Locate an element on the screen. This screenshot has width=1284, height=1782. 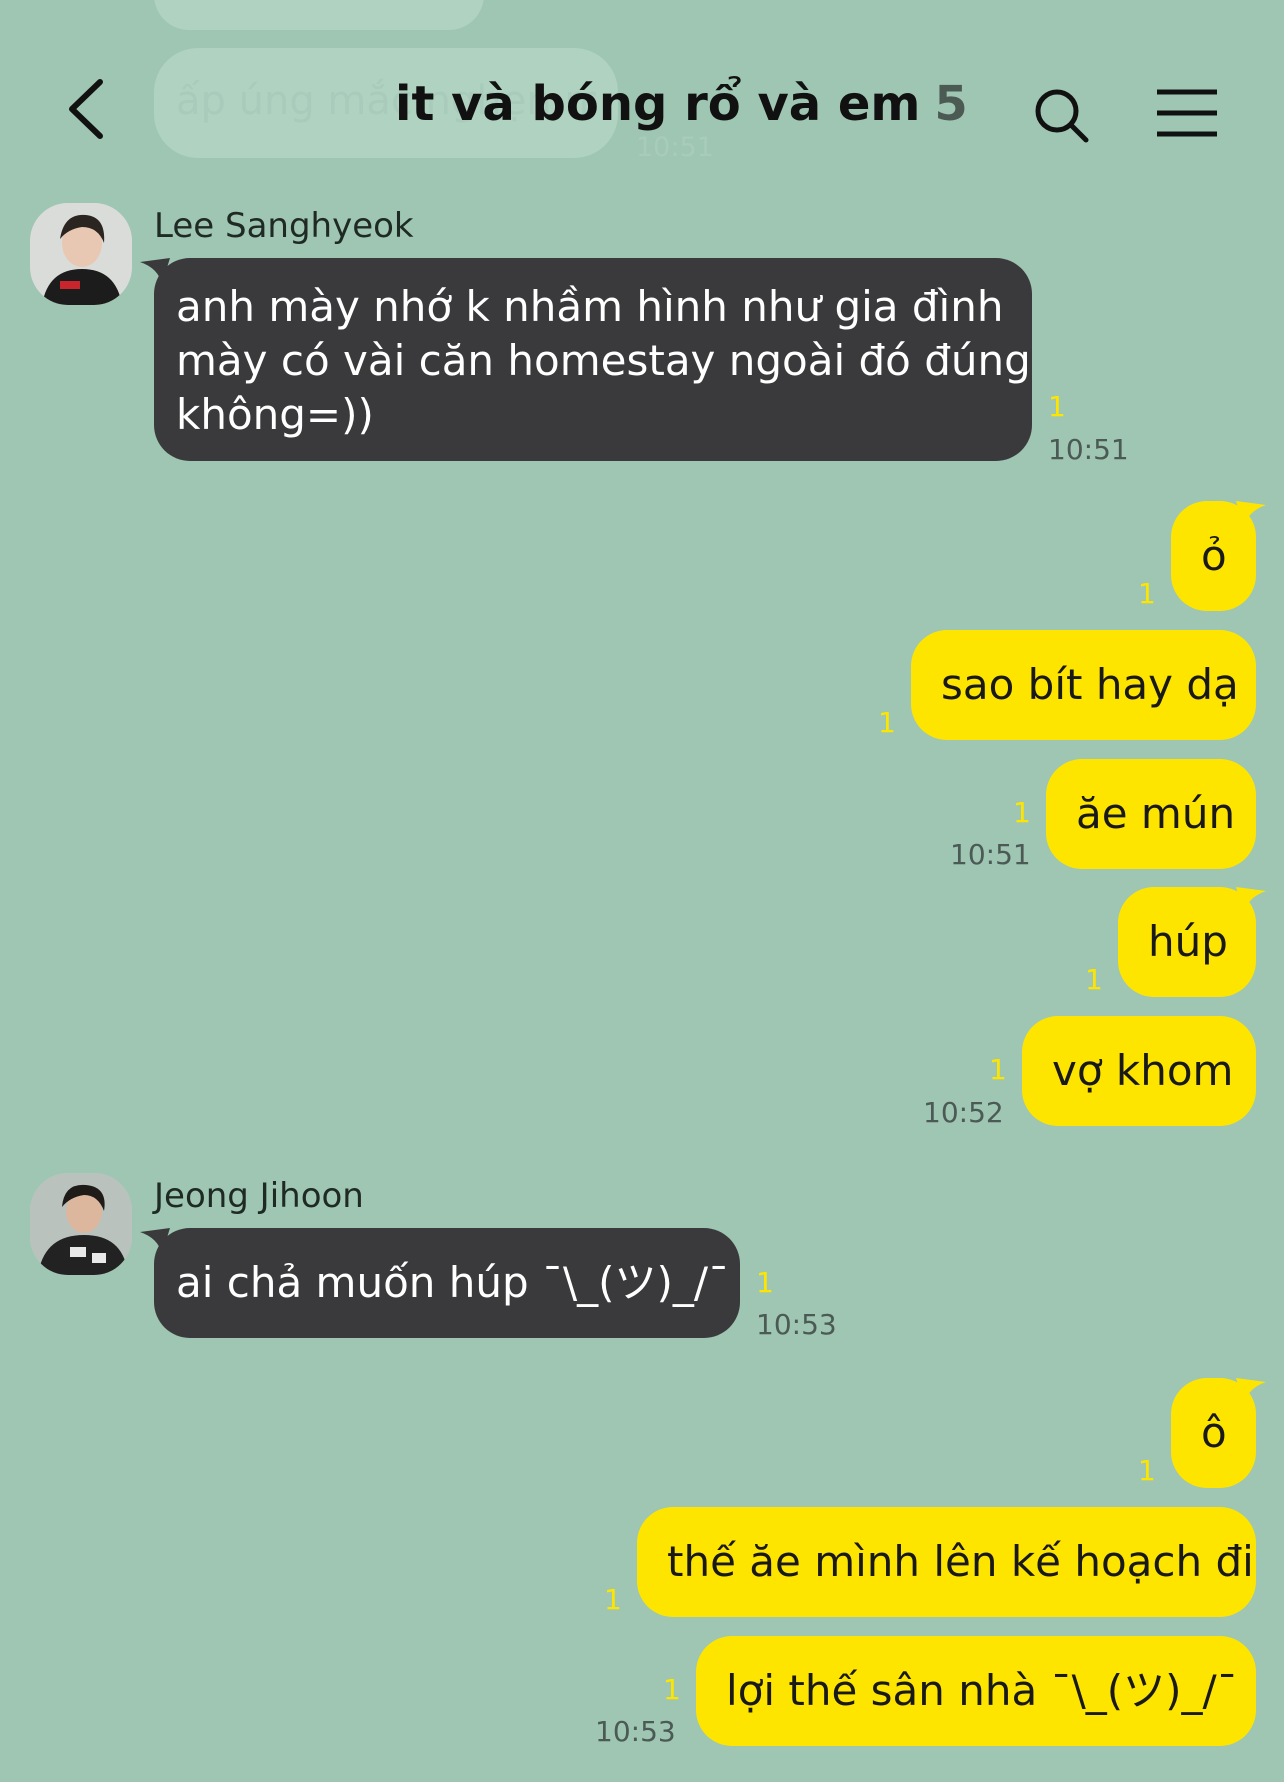
message-line: anh mày nhớ k nhầm hình như gia đình is located at coordinates (590, 306).